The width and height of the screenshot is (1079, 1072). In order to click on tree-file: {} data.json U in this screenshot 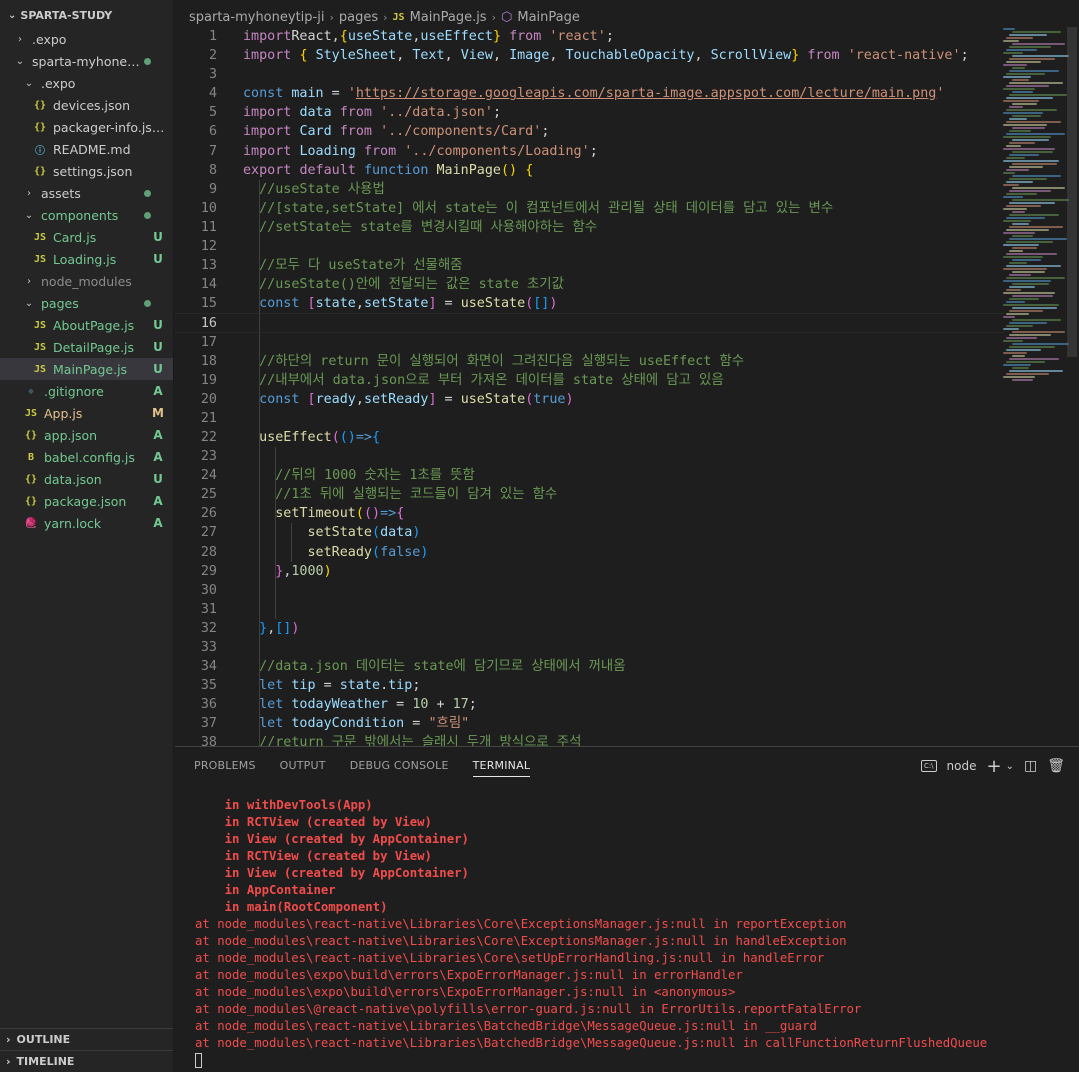, I will do `click(86, 479)`.